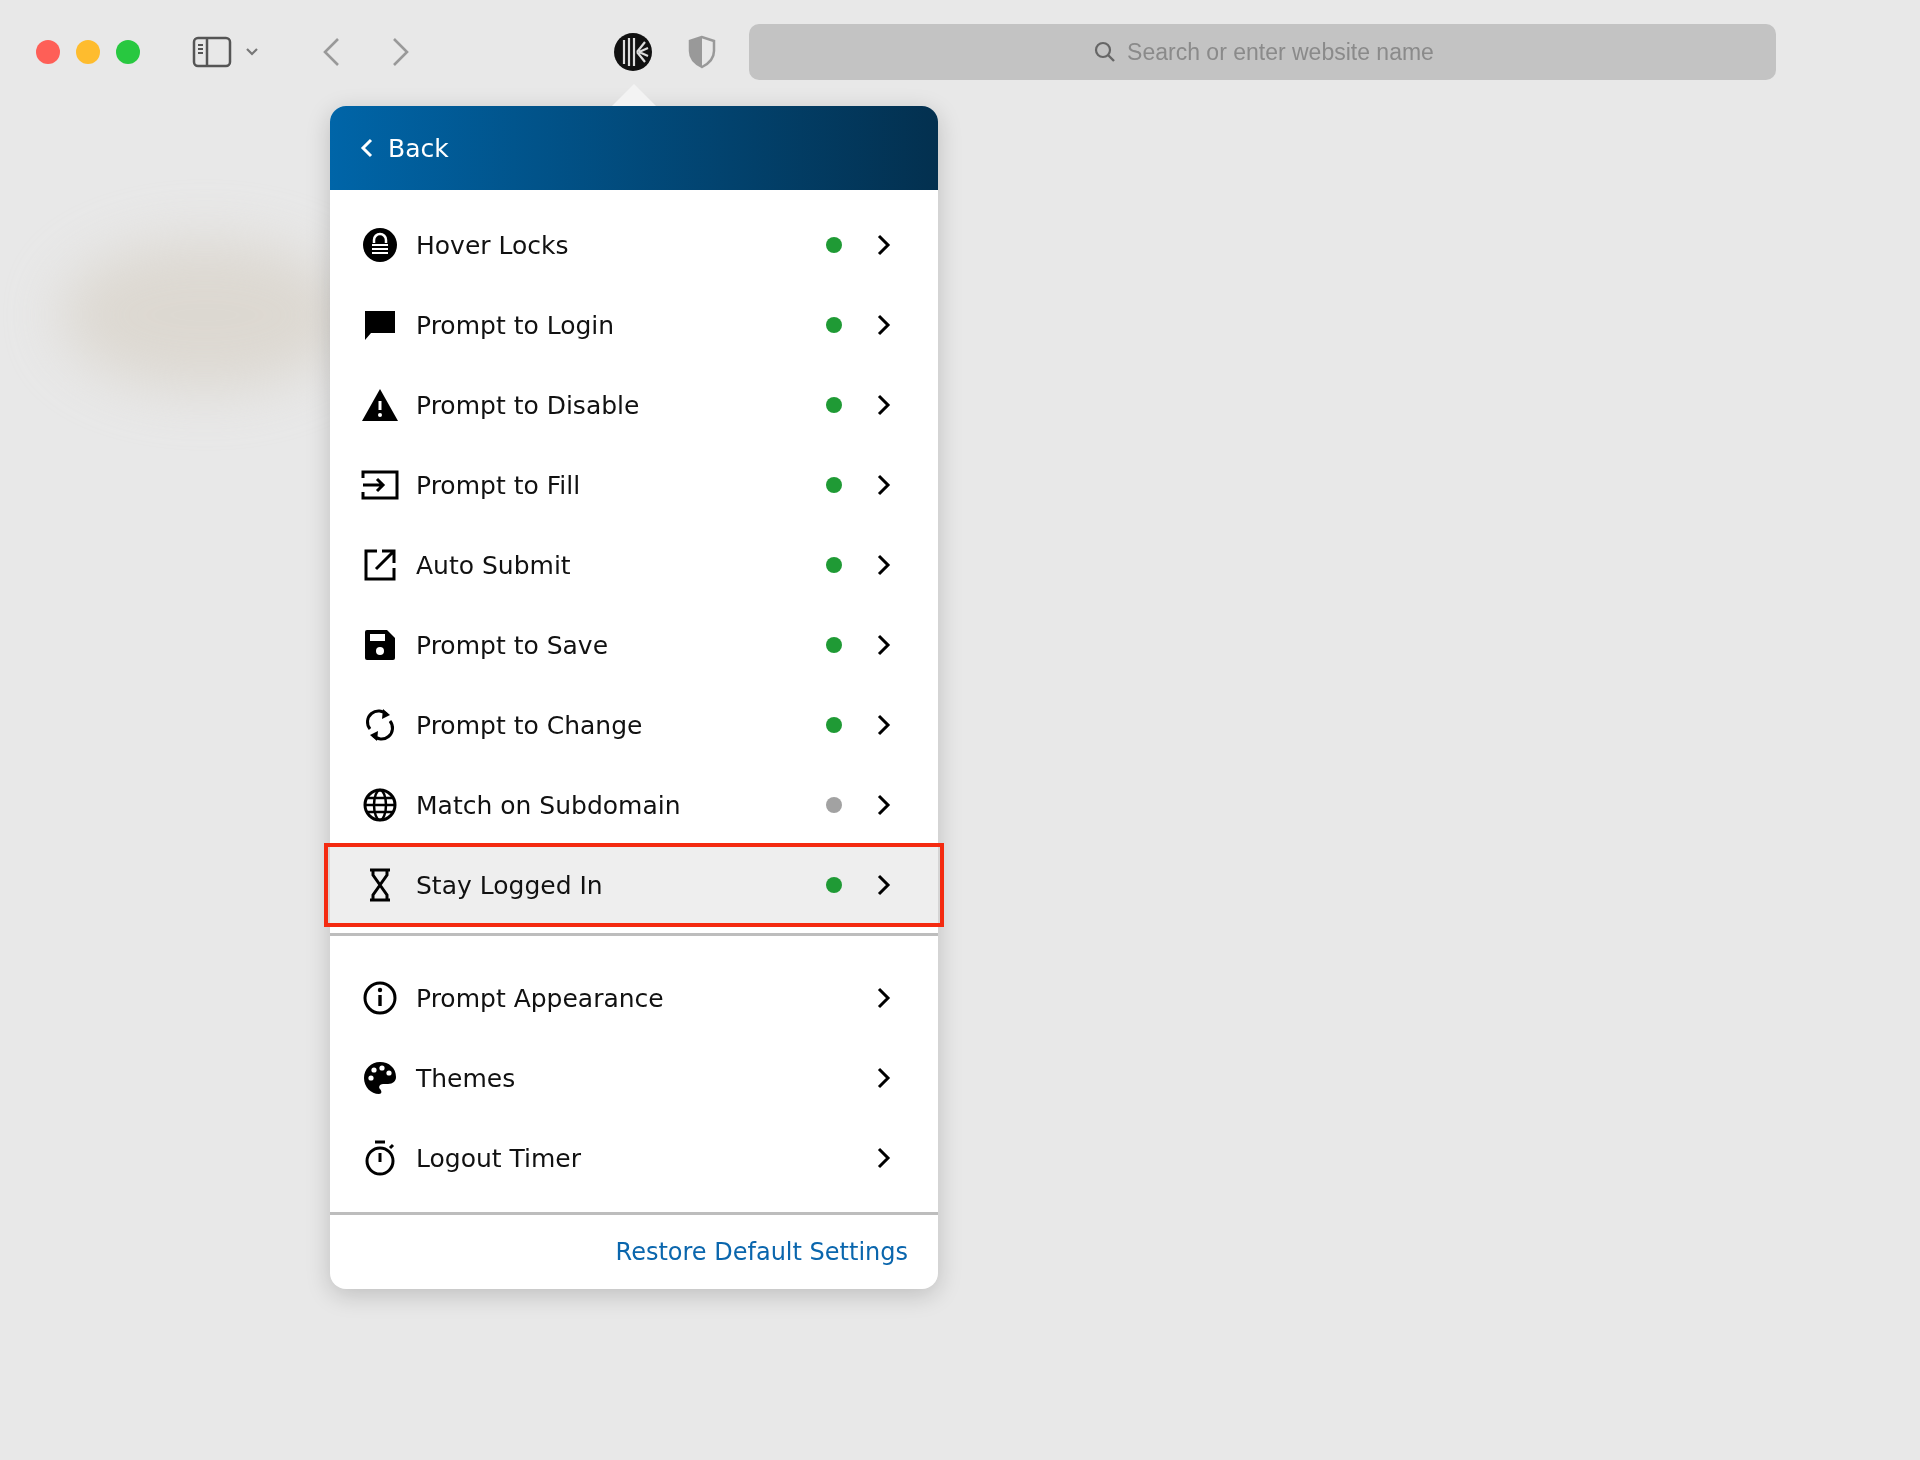 This screenshot has height=1460, width=1920. I want to click on settings-row: Prompt Appearance, so click(634, 998).